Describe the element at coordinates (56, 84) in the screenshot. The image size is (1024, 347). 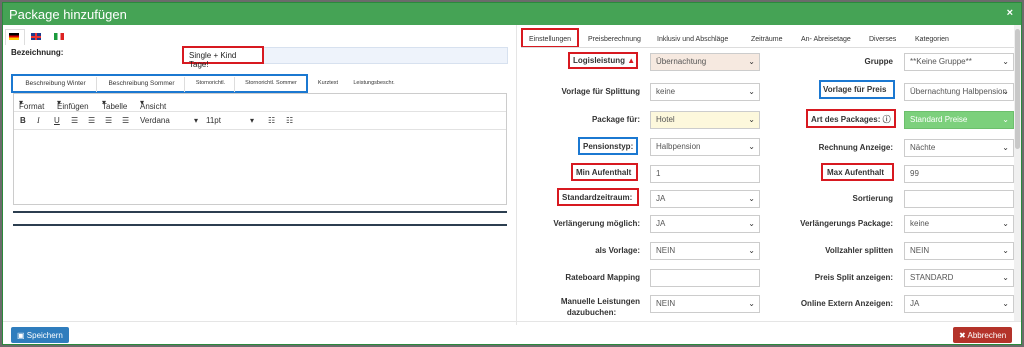
I see `tab-beschreibung-winter: Beschreibung Winter` at that location.